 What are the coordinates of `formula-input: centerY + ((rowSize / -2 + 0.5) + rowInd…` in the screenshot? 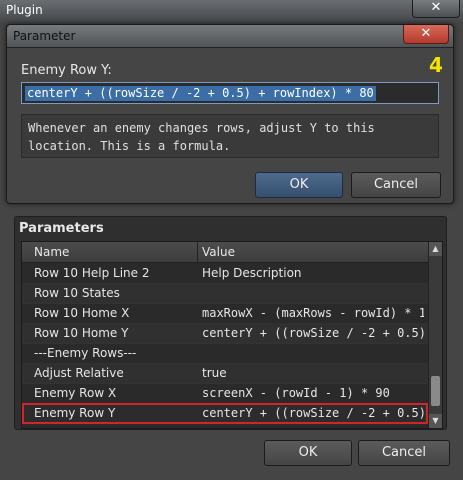 It's located at (230, 93).